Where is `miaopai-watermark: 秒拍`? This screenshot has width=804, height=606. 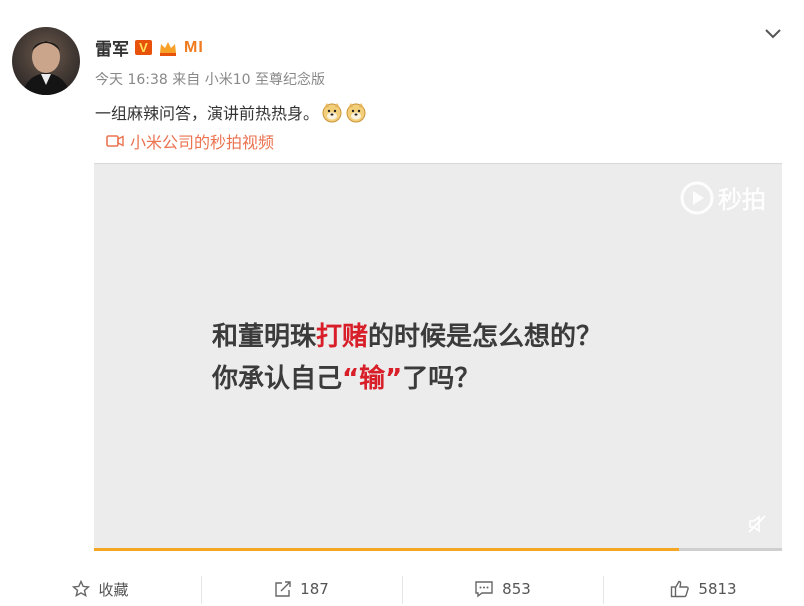
miaopai-watermark: 秒拍 is located at coordinates (723, 197).